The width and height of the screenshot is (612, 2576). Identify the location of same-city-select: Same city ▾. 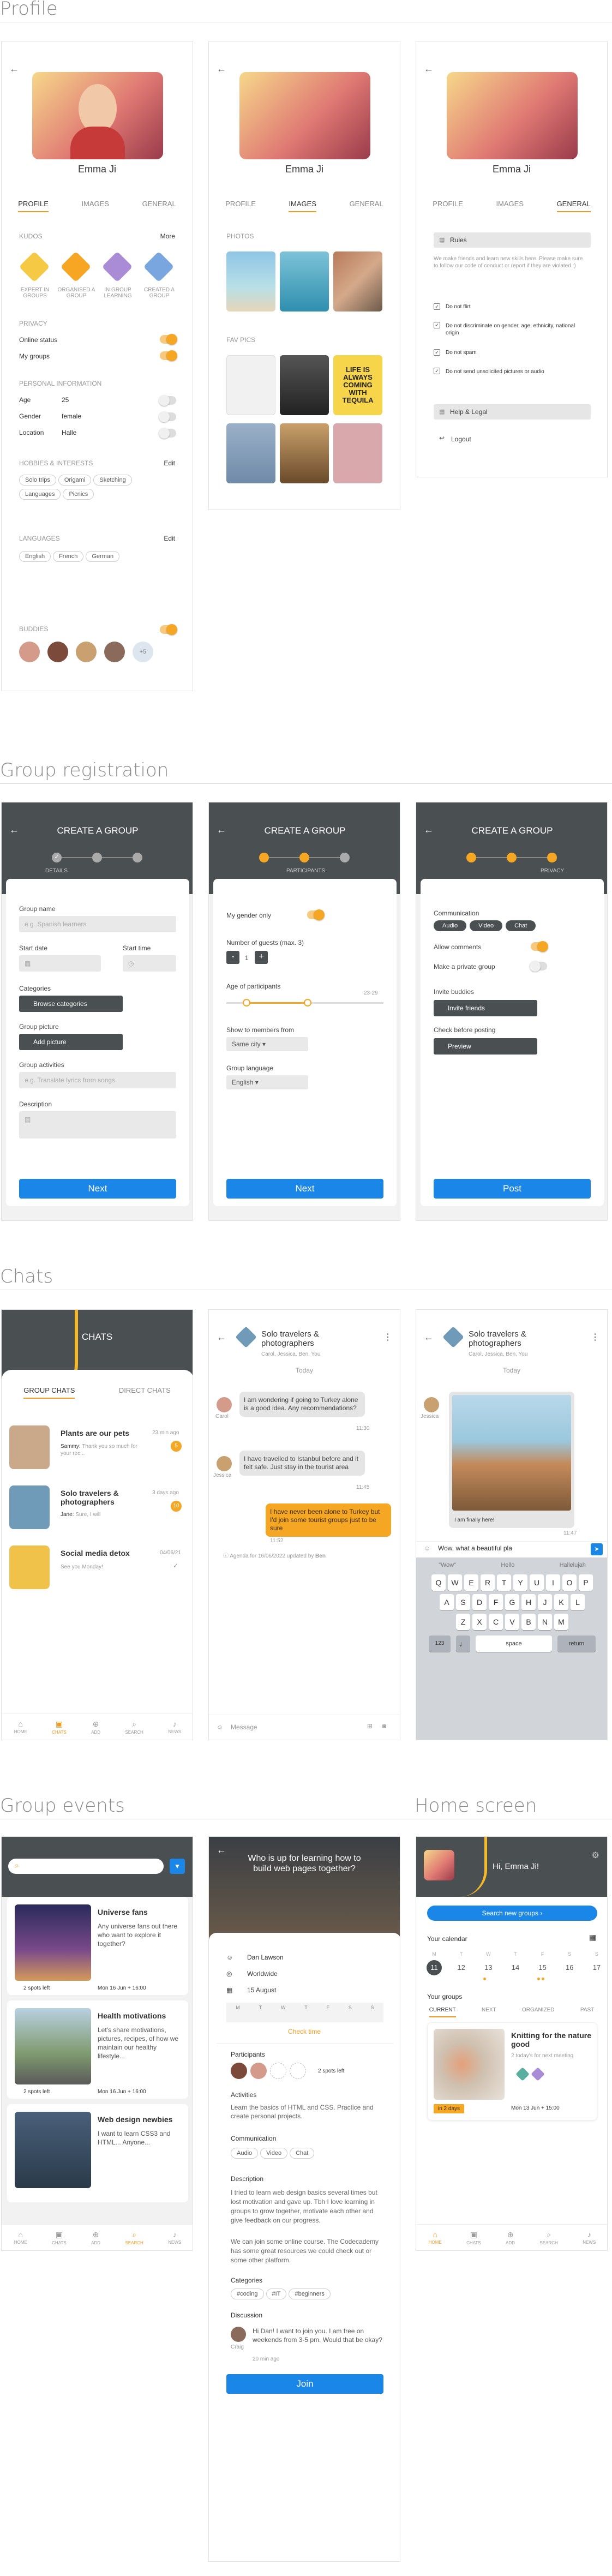
(267, 1044).